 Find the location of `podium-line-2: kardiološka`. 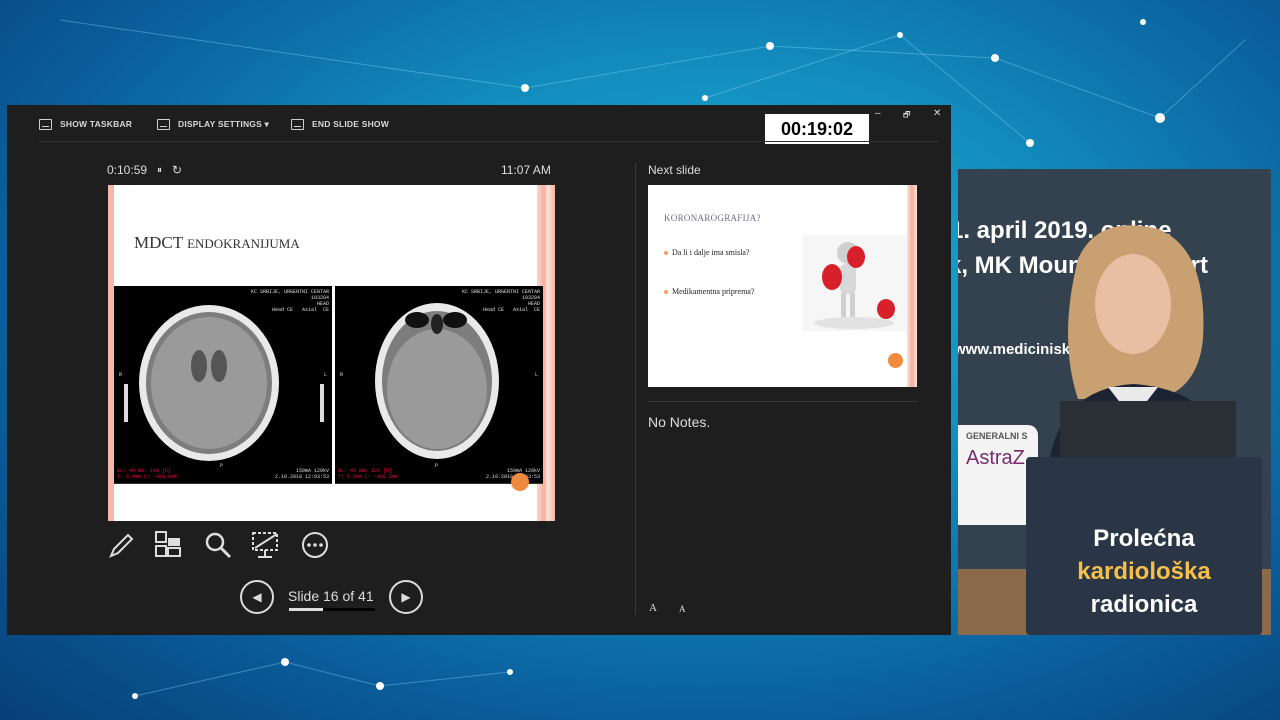

podium-line-2: kardiološka is located at coordinates (1144, 571).